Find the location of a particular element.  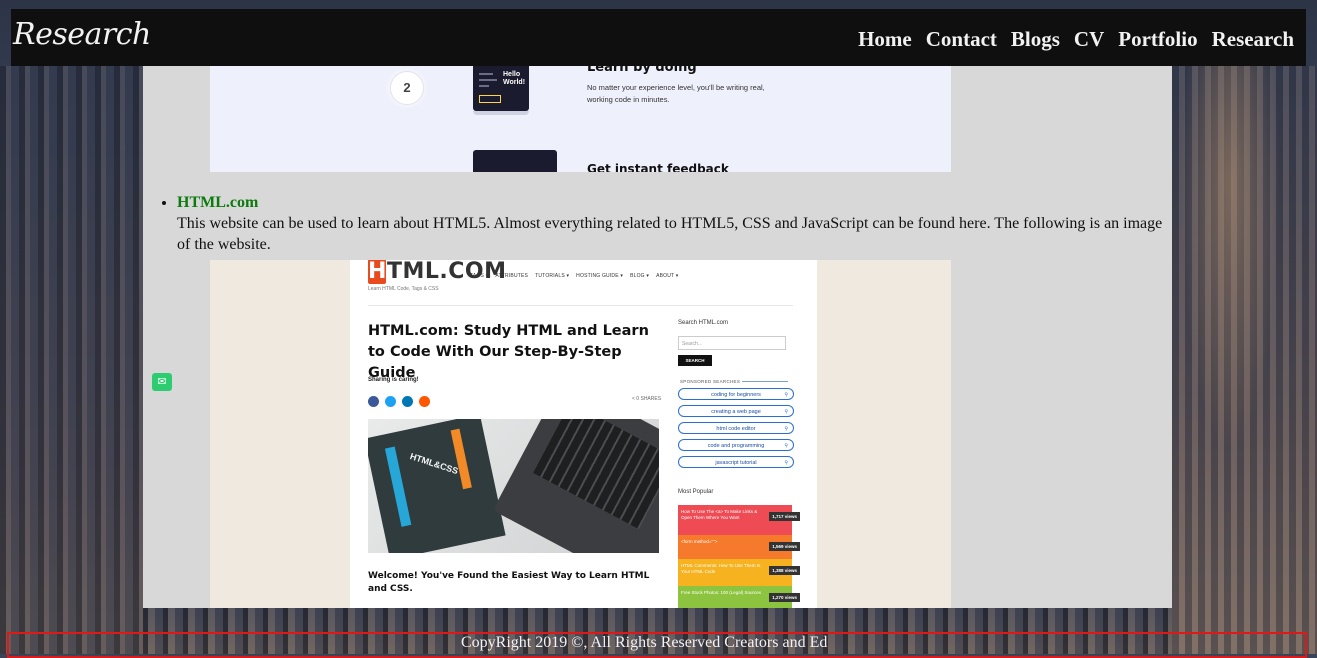

facebook-icon is located at coordinates (373, 401).